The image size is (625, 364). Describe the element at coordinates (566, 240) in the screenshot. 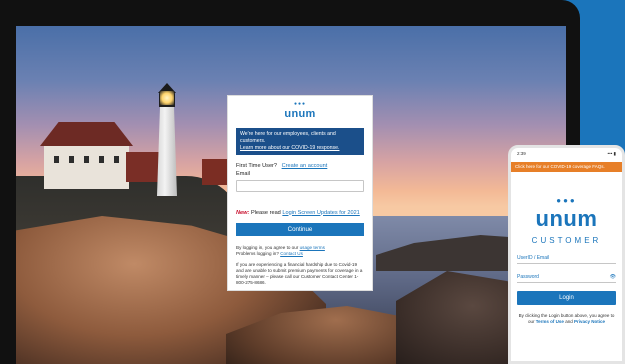

I see `customer-label: CUSTOMER` at that location.